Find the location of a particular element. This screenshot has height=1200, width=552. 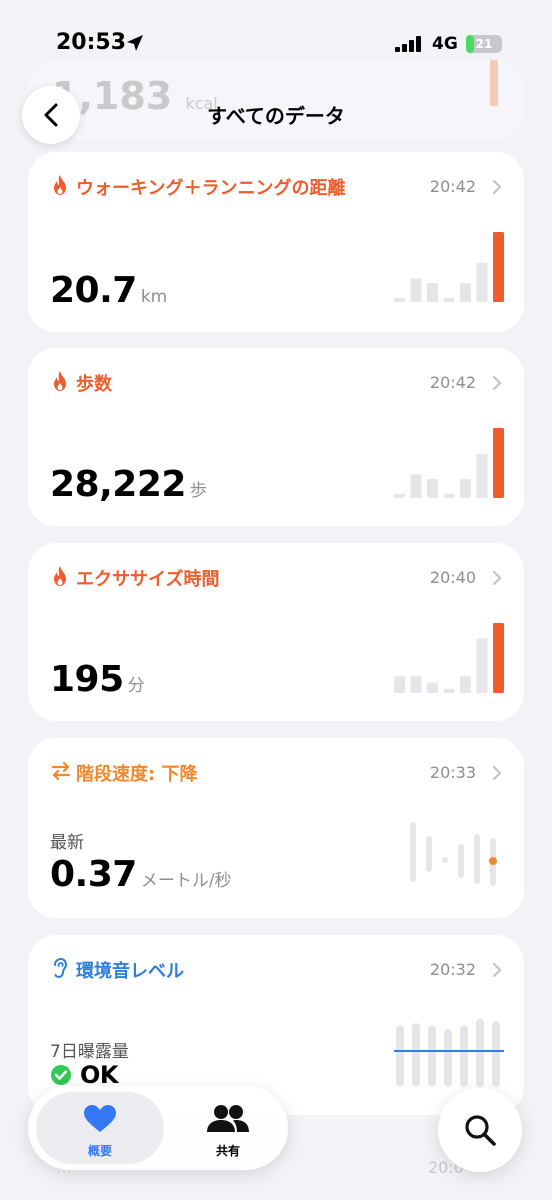

card-title: 歩数 is located at coordinates (94, 384).